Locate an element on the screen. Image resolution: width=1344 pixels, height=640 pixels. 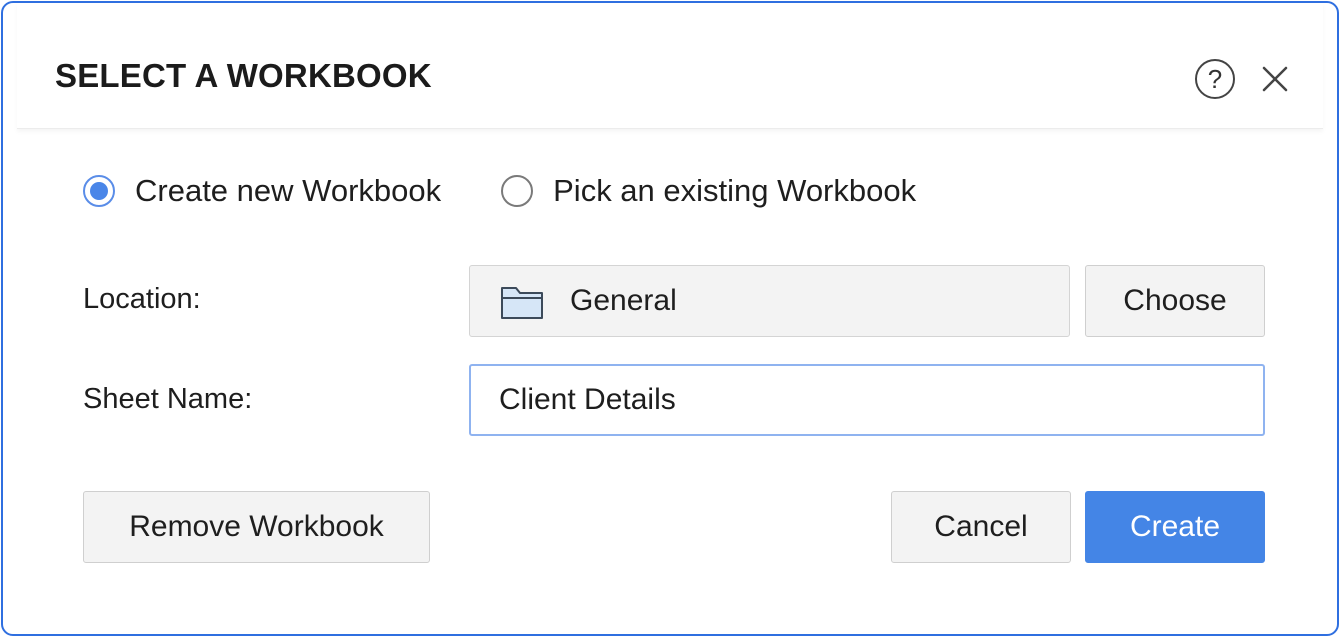
location-label: Location: is located at coordinates (142, 299).